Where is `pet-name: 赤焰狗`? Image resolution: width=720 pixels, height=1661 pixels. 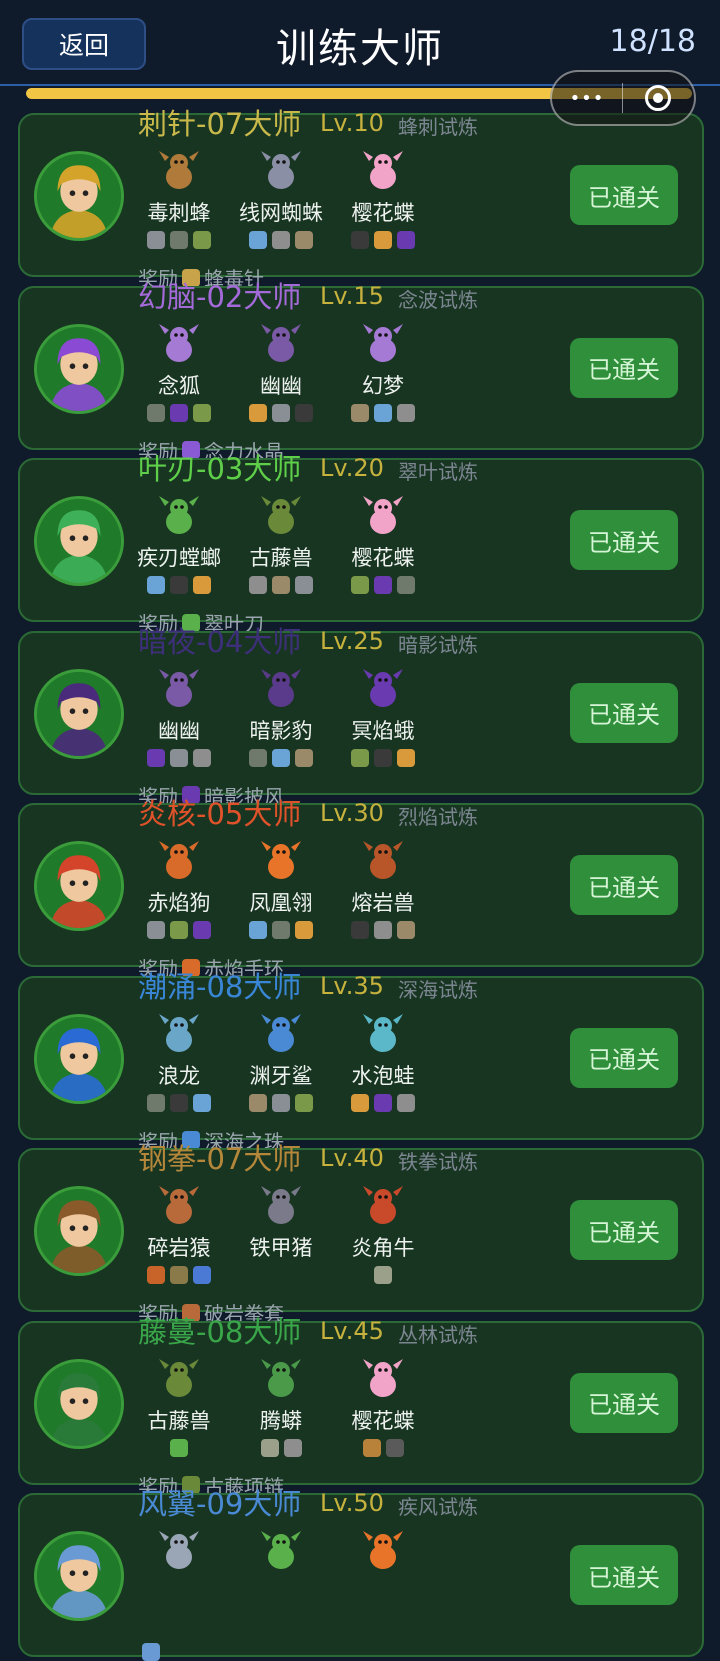 pet-name: 赤焰狗 is located at coordinates (179, 903).